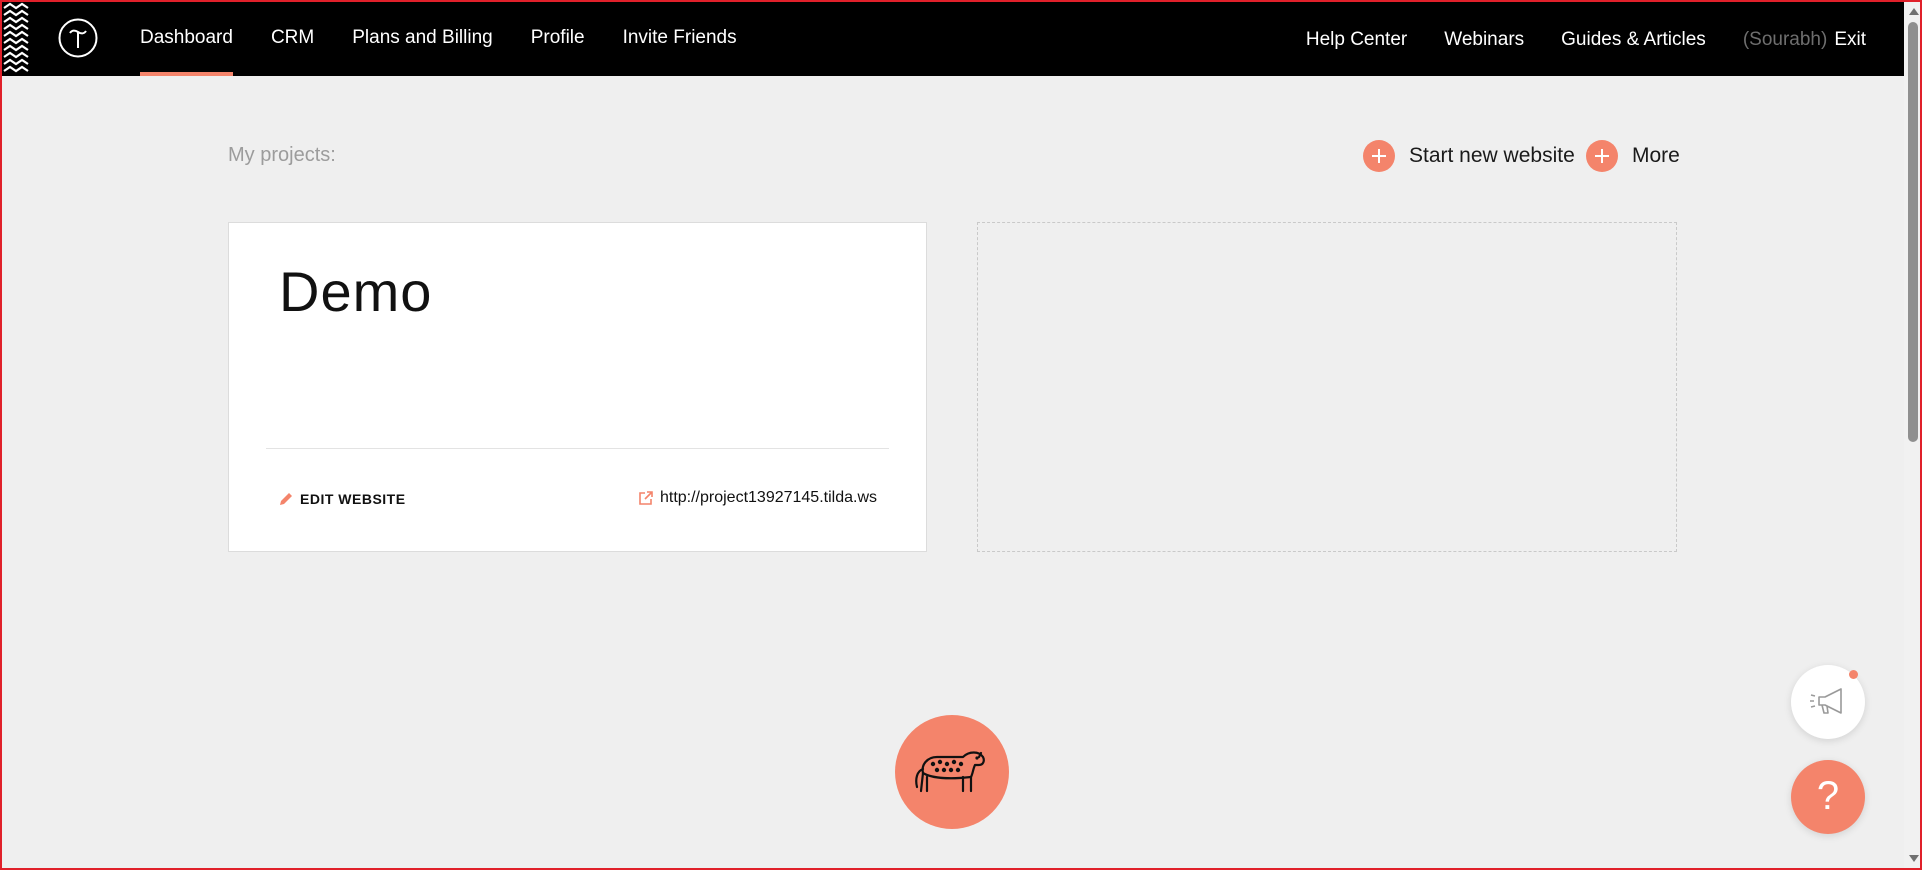  What do you see at coordinates (1785, 39) in the screenshot?
I see `user-name: (Sourabh)` at bounding box center [1785, 39].